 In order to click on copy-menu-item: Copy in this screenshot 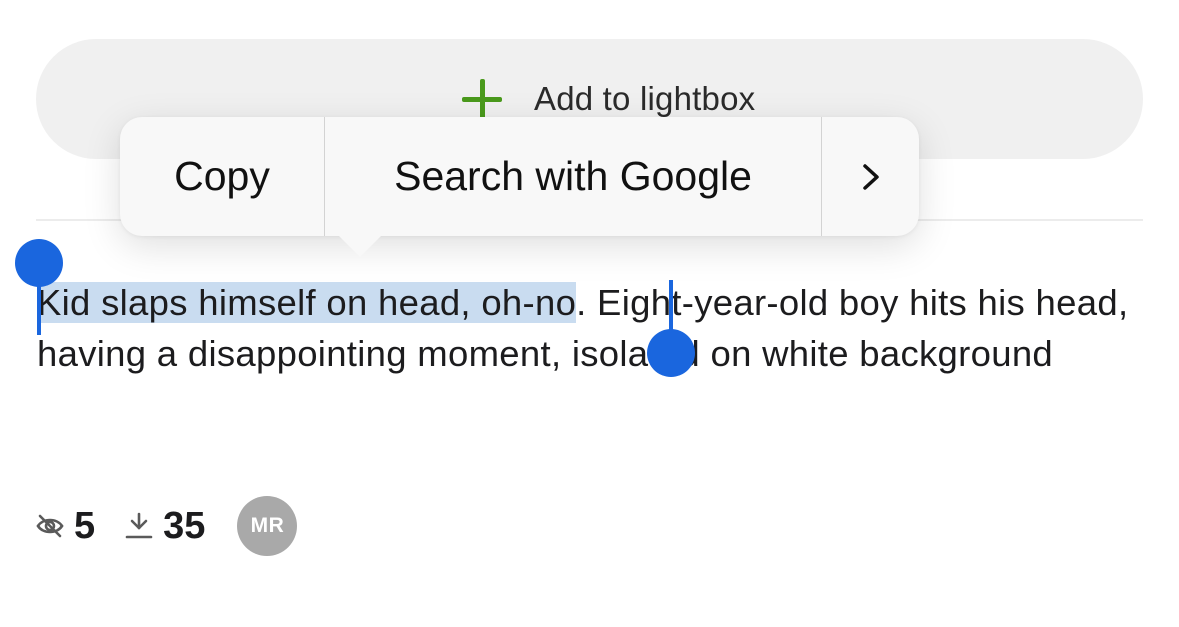, I will do `click(222, 176)`.